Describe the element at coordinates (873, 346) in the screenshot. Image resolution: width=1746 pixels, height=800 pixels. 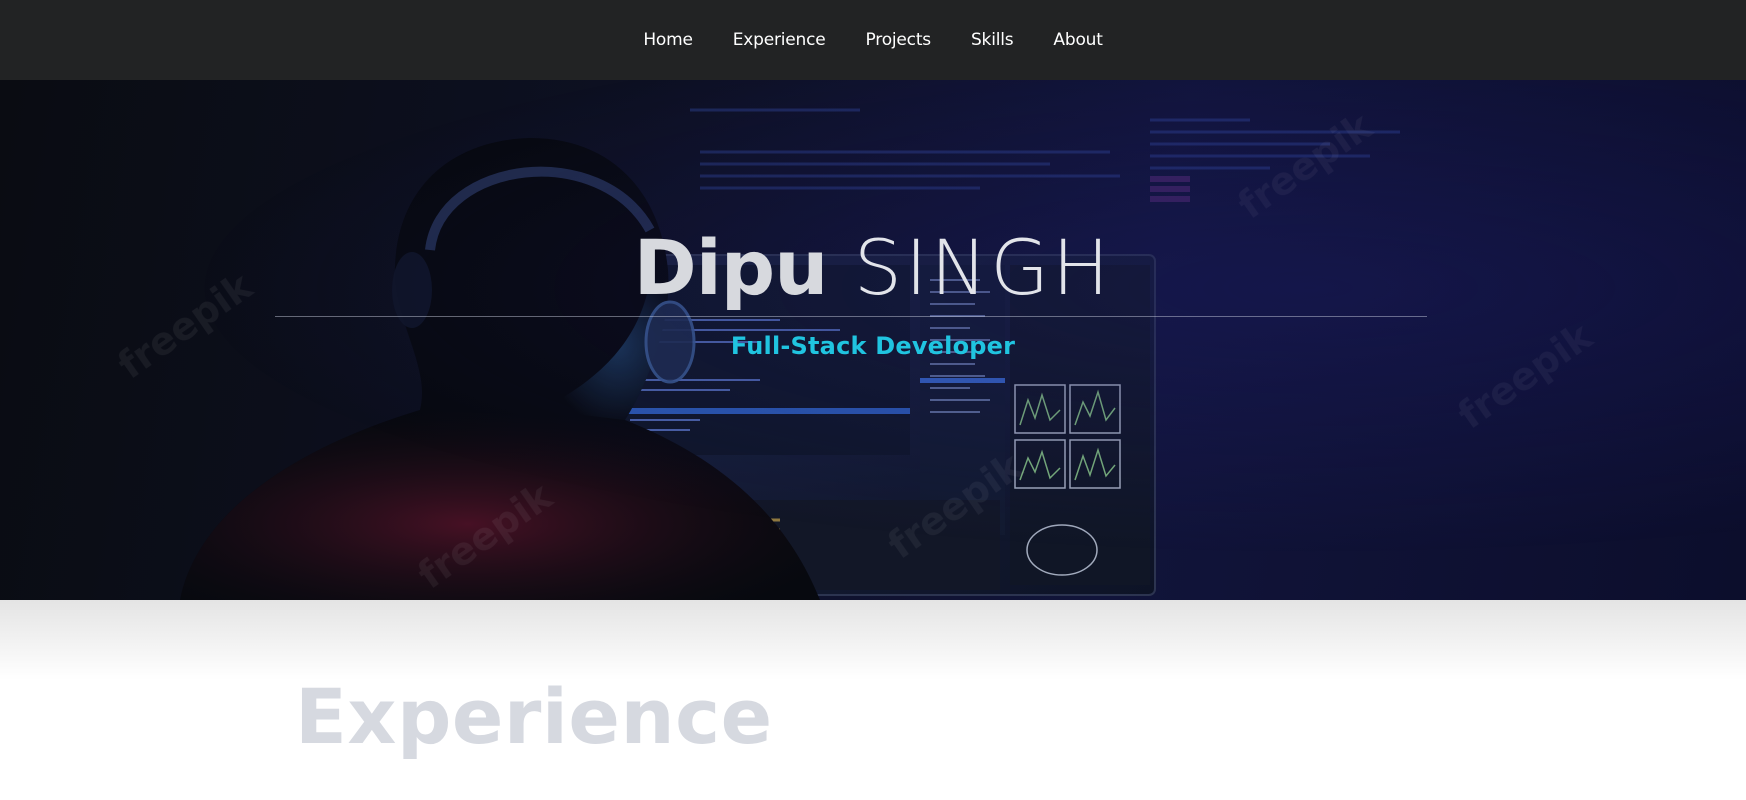
I see `hero-role: Full-Stack Developer` at that location.